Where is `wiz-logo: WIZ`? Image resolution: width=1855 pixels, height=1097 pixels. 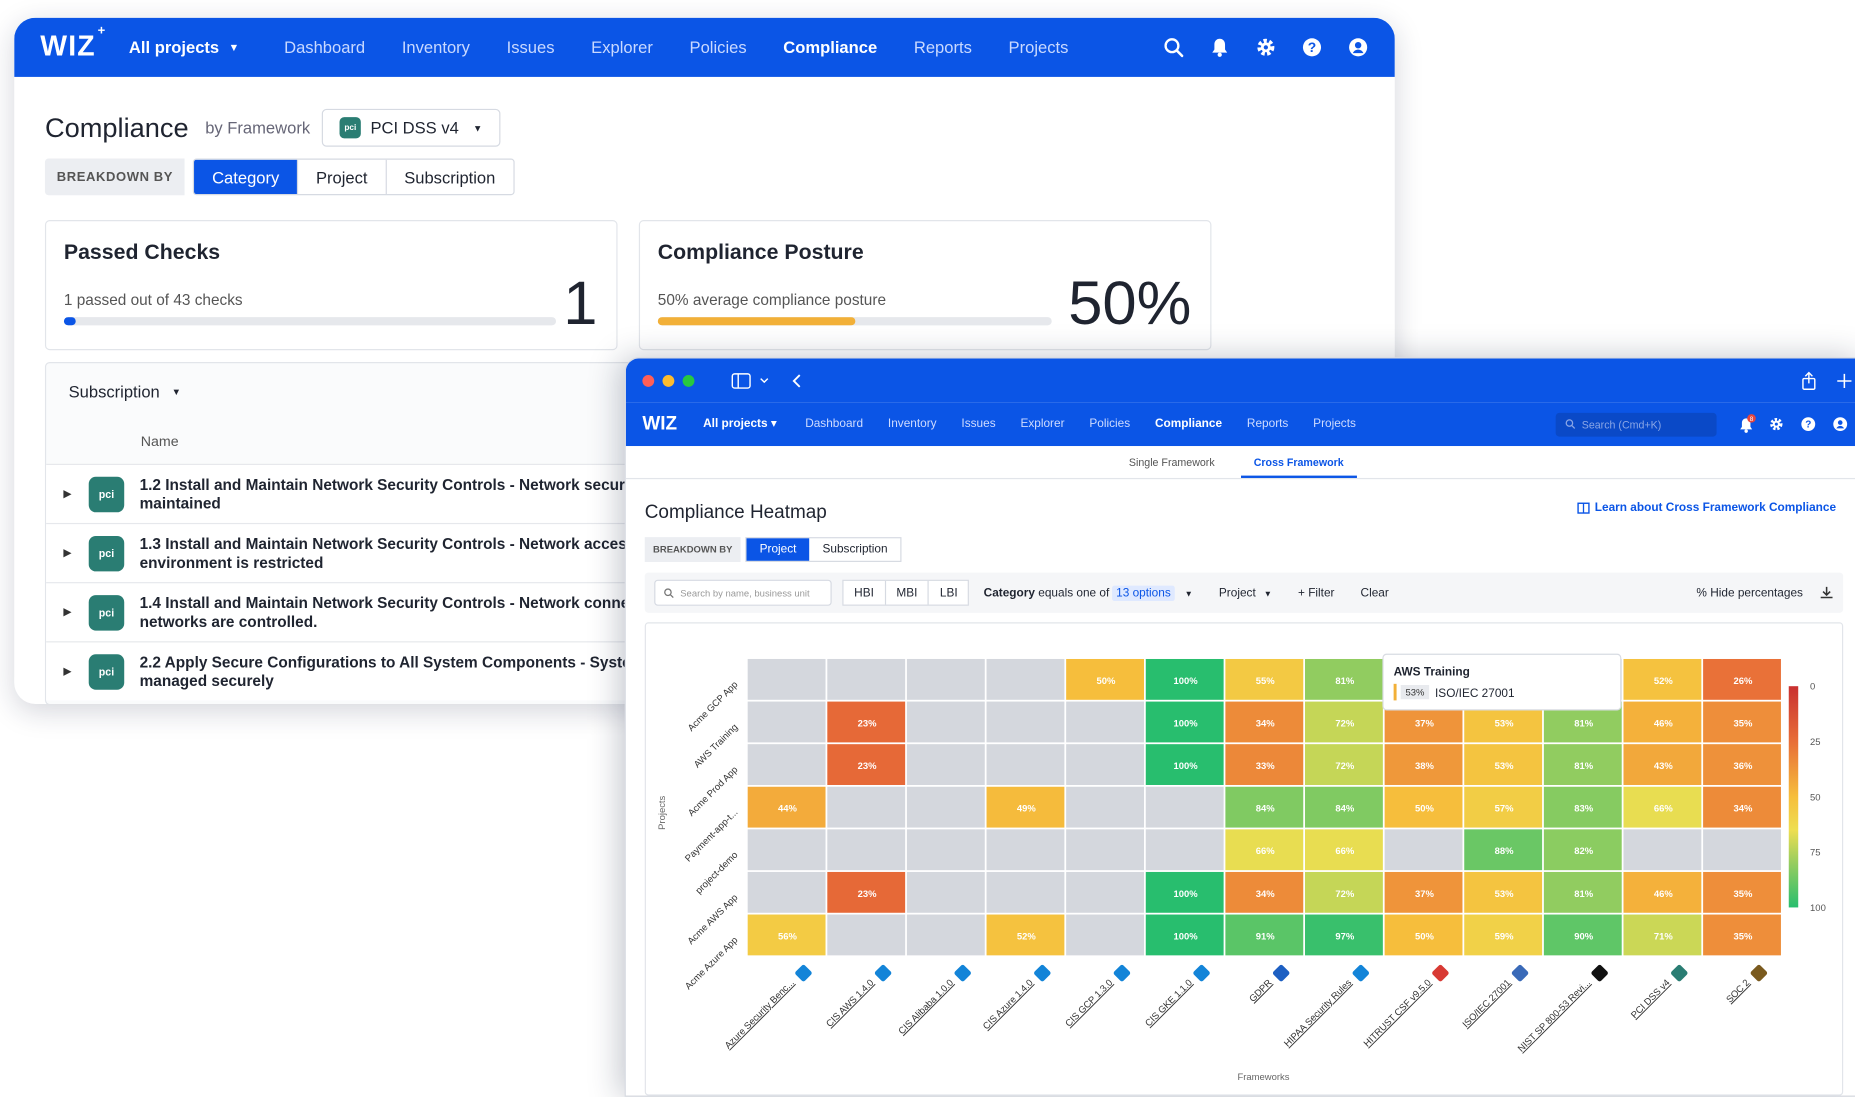 wiz-logo: WIZ is located at coordinates (659, 423).